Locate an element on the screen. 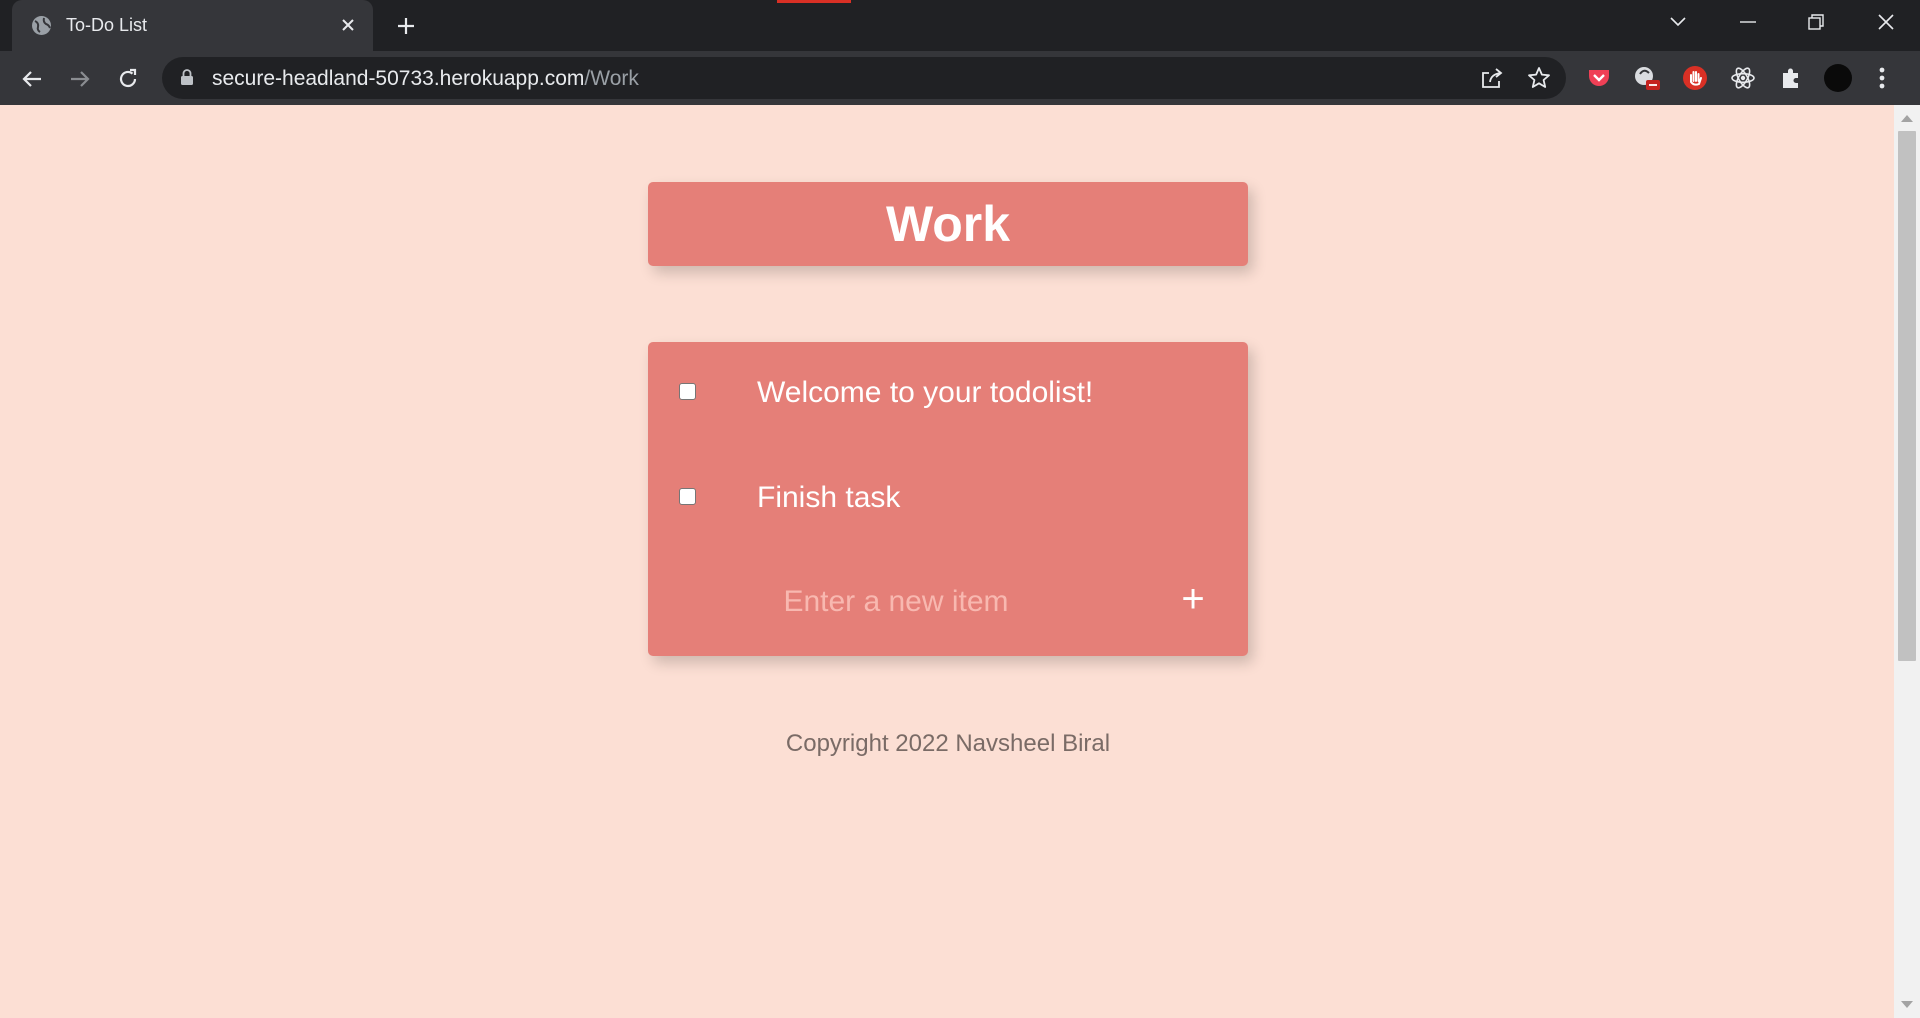  address-bar: secure-headland-50733.herokuapp.com/Work is located at coordinates (864, 78).